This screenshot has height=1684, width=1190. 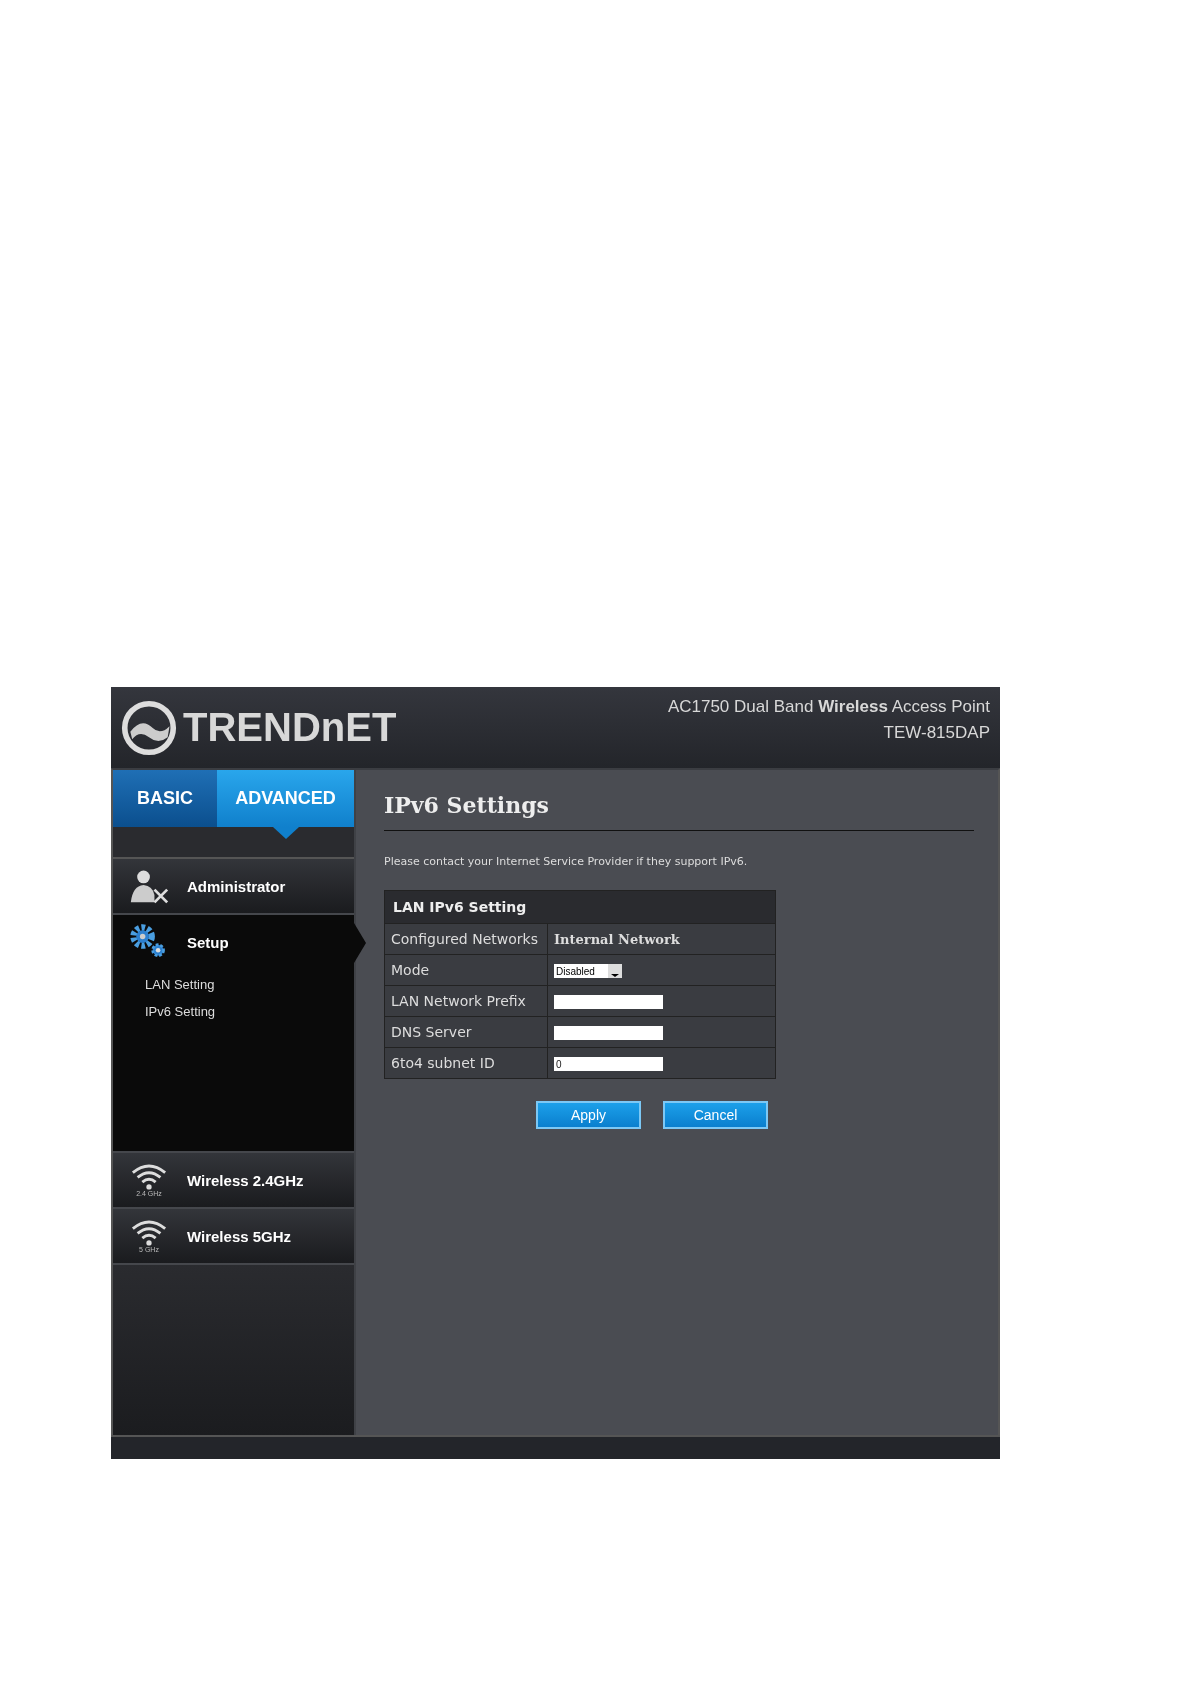 What do you see at coordinates (466, 1063) in the screenshot?
I see `table-cell: 6to4 subnet ID` at bounding box center [466, 1063].